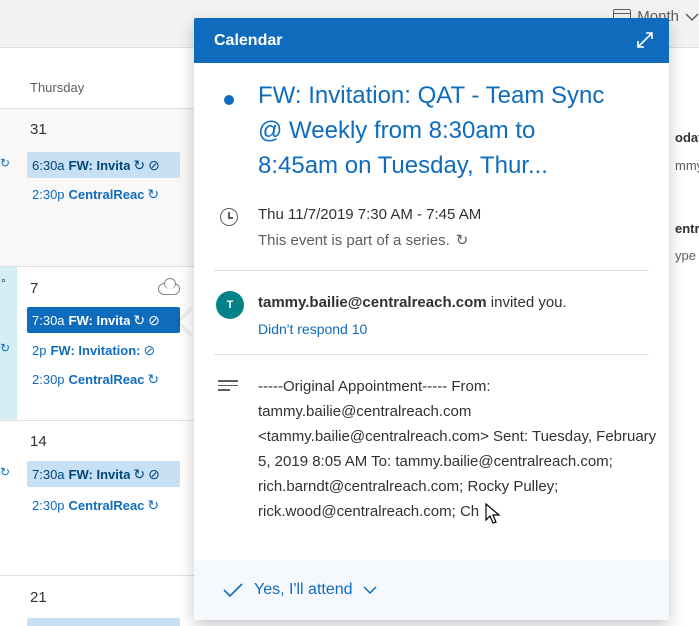 This screenshot has width=699, height=626. I want to click on series-note-text: This event is part of a series., so click(354, 240).